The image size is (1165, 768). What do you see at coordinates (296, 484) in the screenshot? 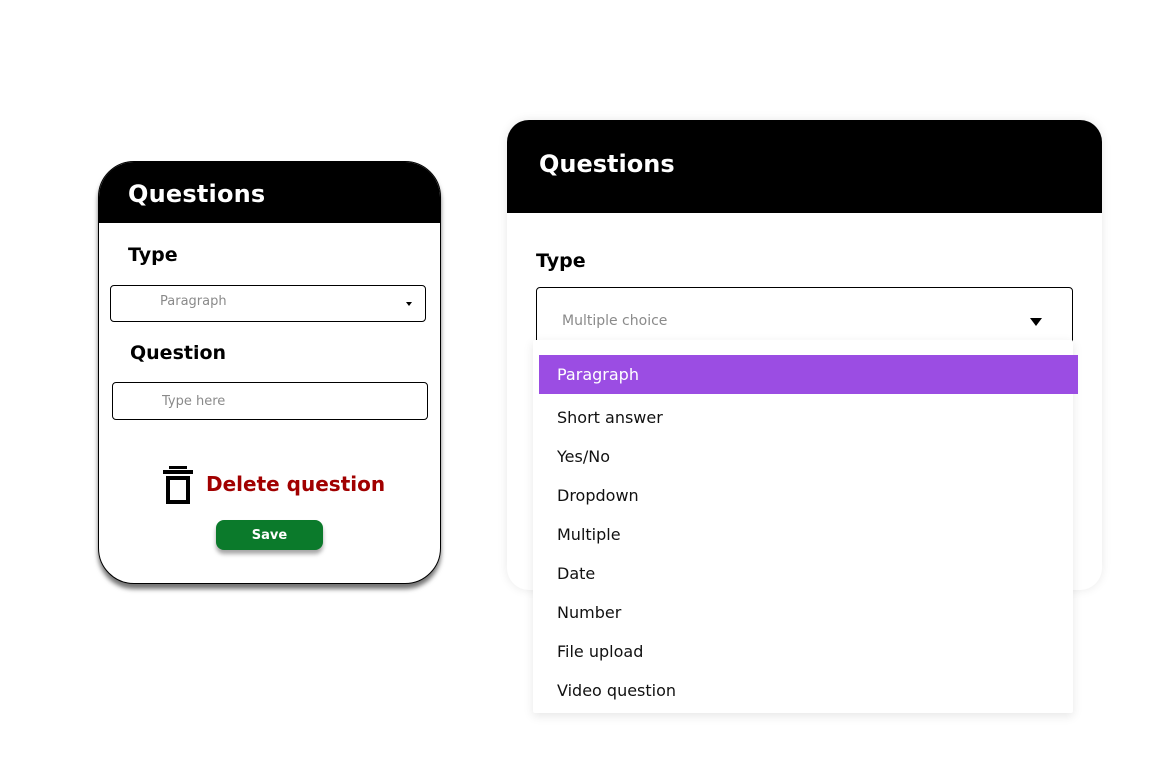
I see `delete-question-label: Delete question` at bounding box center [296, 484].